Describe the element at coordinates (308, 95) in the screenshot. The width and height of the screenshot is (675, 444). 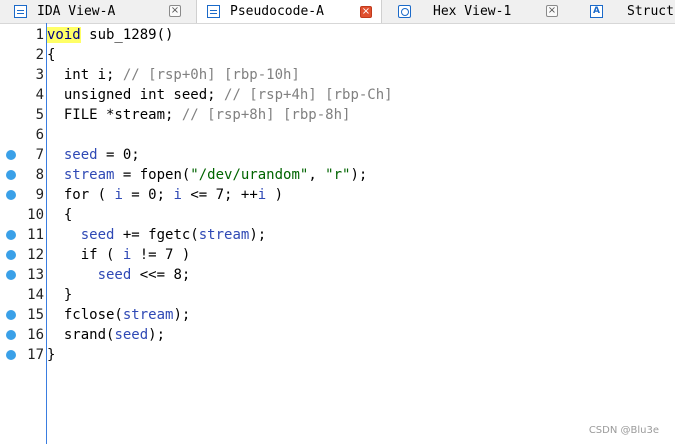
I see `comment: // [rsp+4h] [rbp-Ch]` at that location.